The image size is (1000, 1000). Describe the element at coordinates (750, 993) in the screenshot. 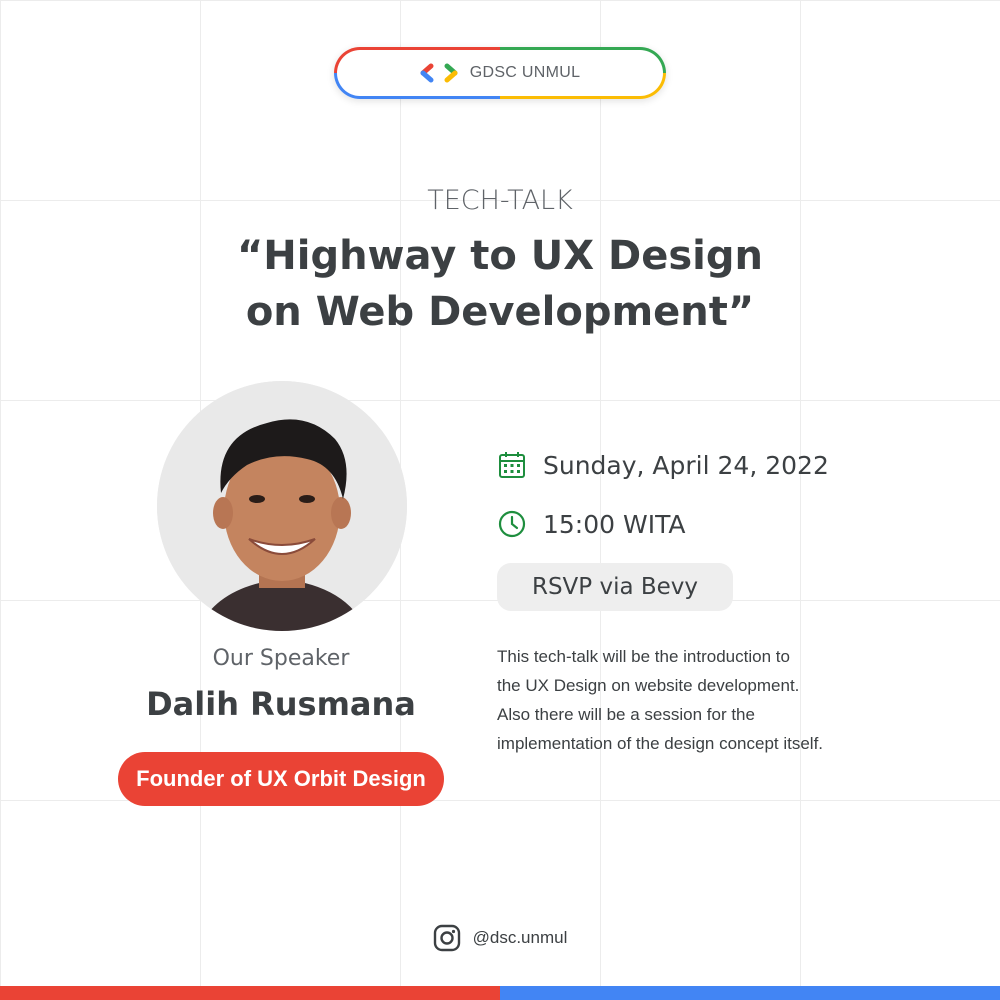

I see `bottom-bar-blue` at that location.